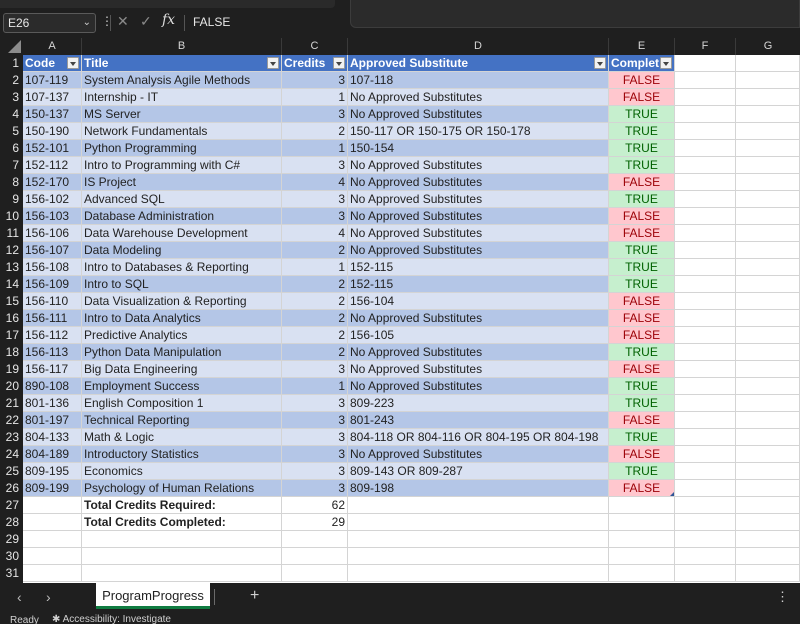 This screenshot has height=624, width=800. I want to click on row-header: 10, so click(11, 216).